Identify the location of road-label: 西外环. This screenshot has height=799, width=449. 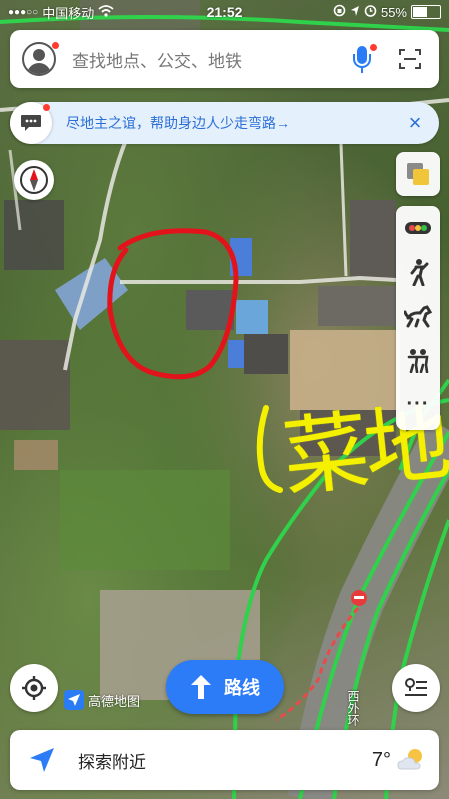
(353, 708).